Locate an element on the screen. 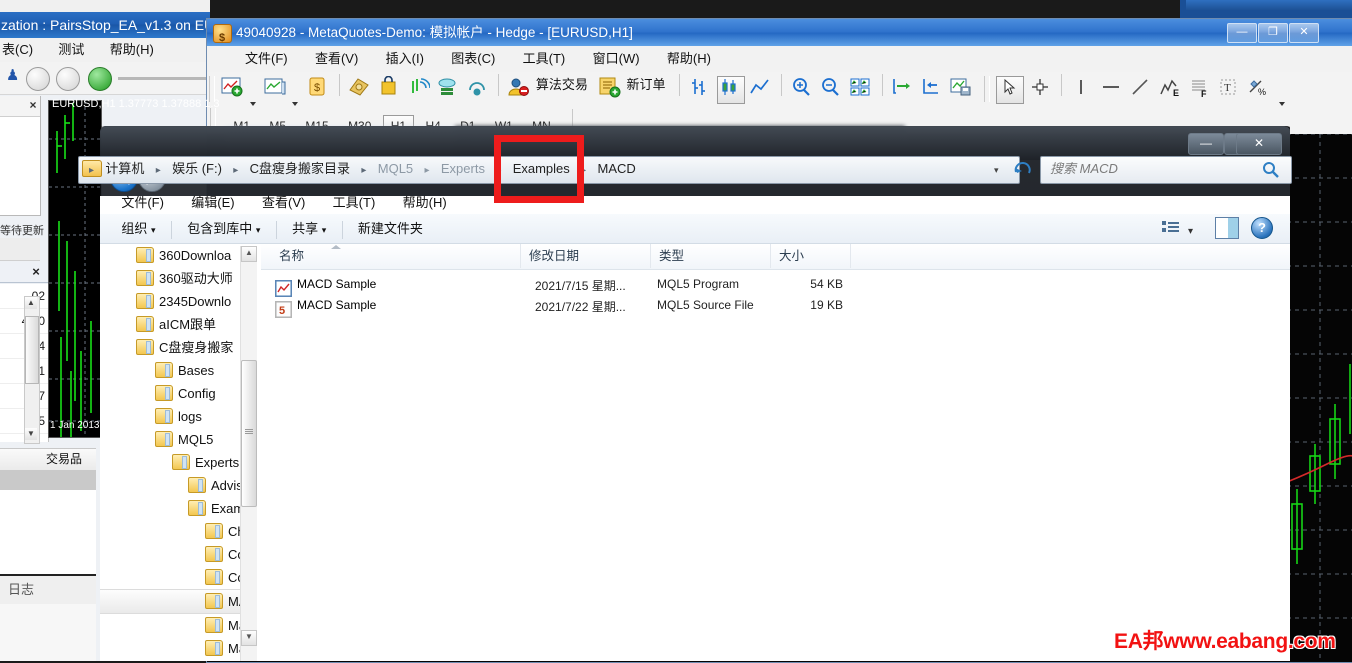 The width and height of the screenshot is (1352, 663). column-header-date: 修改日期 is located at coordinates (586, 256).